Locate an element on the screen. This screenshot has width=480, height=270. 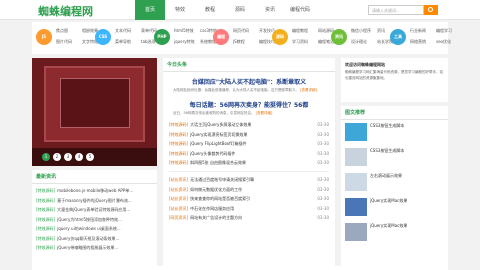
slider-dot: 5 is located at coordinates (90, 157).